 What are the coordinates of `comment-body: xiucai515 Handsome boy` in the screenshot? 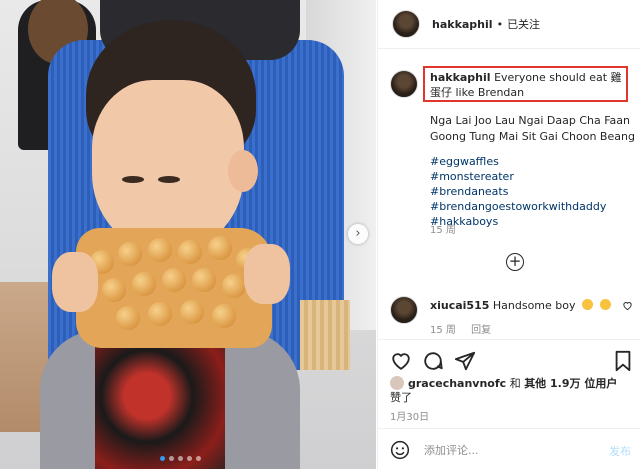 It's located at (520, 305).